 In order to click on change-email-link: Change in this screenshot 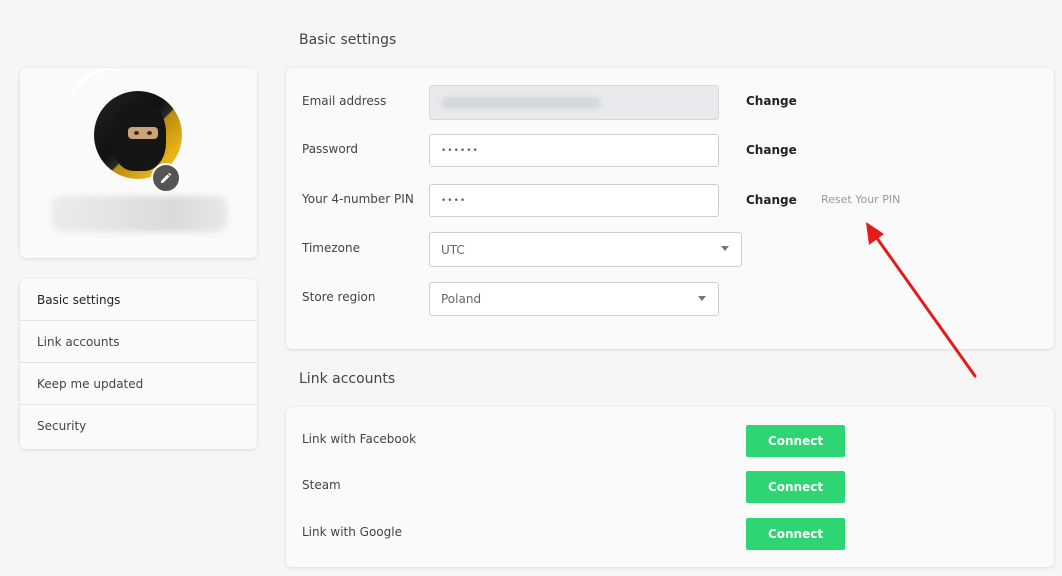, I will do `click(771, 101)`.